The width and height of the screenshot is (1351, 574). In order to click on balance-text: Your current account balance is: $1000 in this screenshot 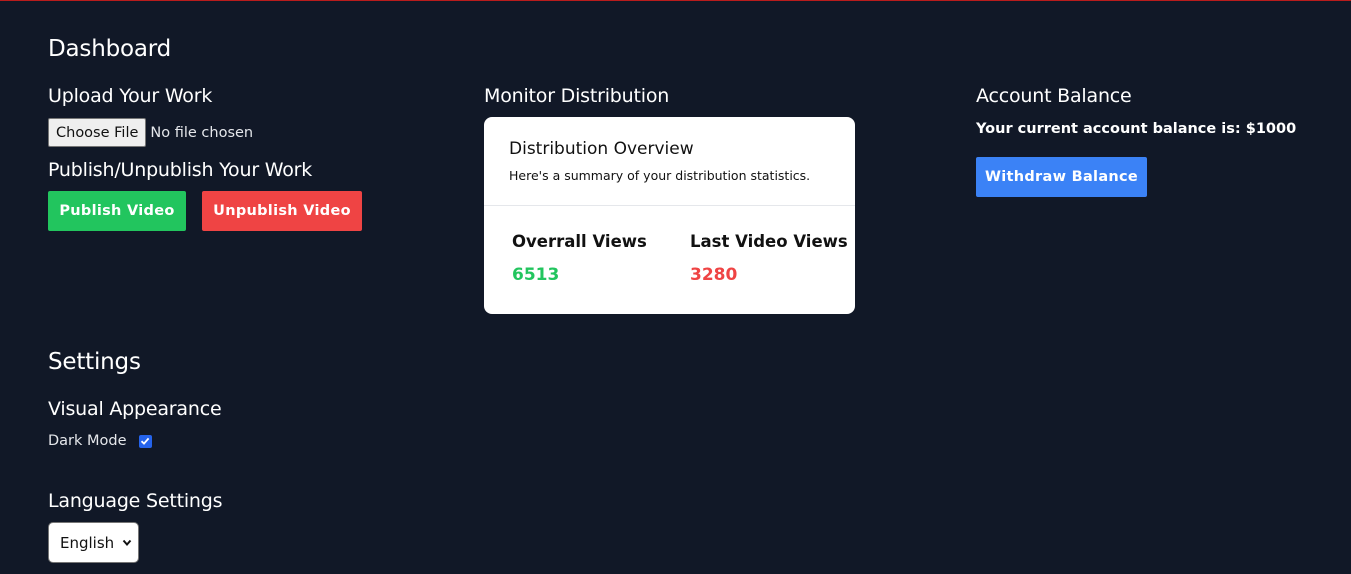, I will do `click(1136, 129)`.